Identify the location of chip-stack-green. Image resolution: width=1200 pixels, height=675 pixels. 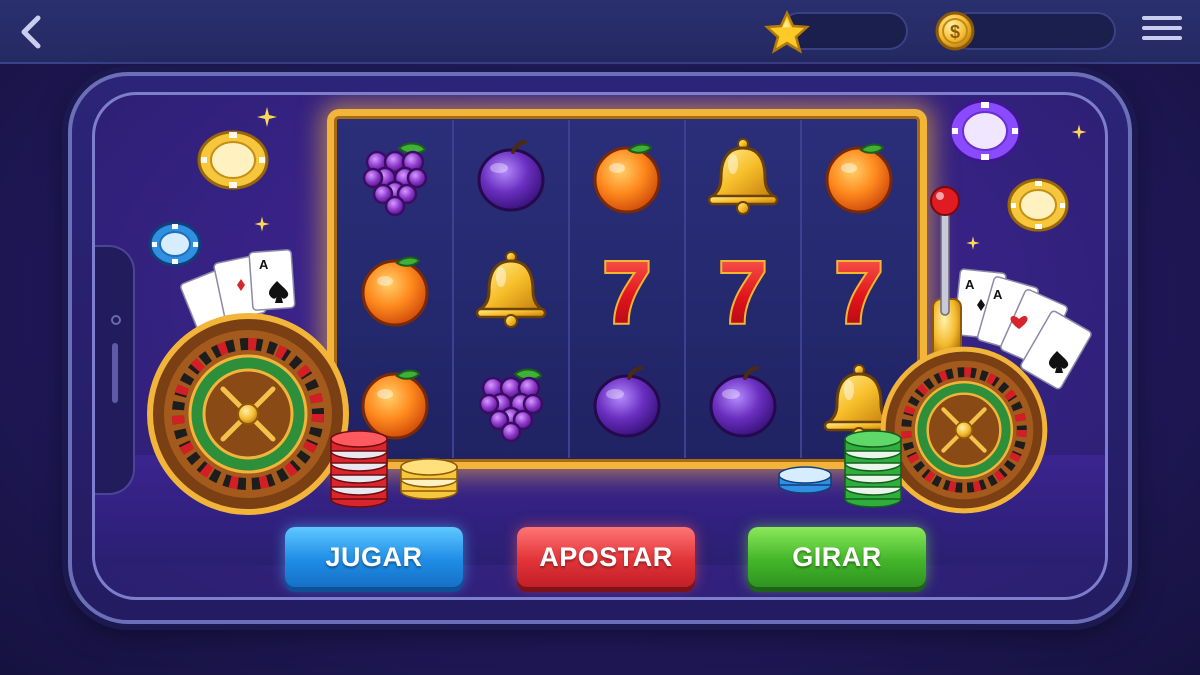
(873, 469).